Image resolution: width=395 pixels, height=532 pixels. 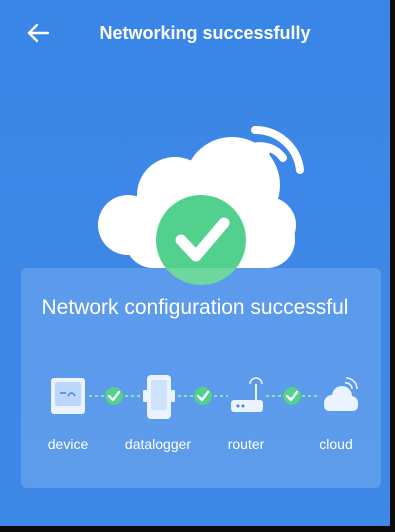 I want to click on network-flow, so click(x=204, y=397).